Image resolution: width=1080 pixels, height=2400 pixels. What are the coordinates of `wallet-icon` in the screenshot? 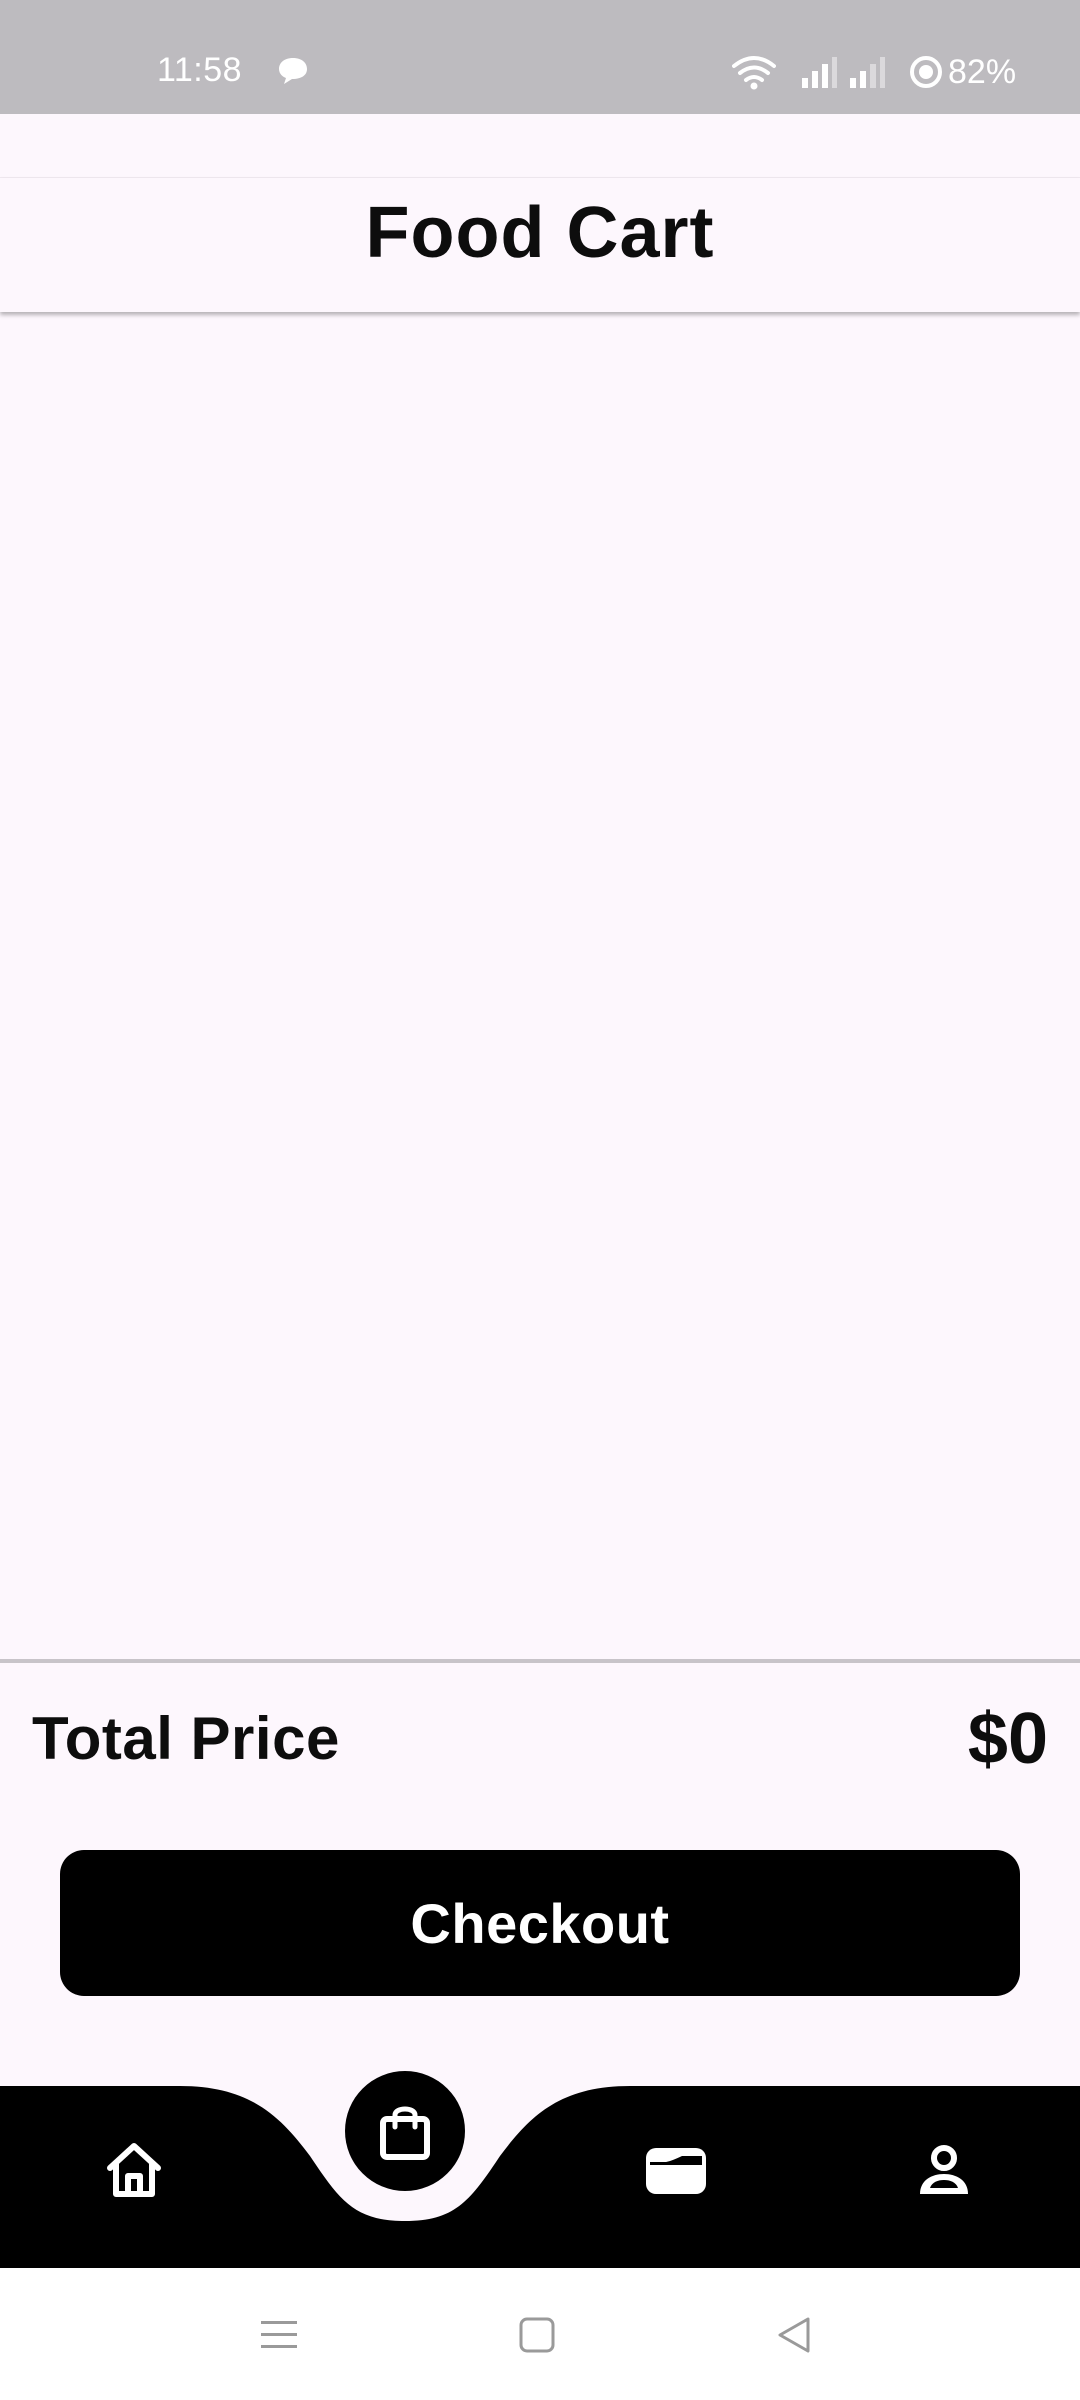 It's located at (676, 2171).